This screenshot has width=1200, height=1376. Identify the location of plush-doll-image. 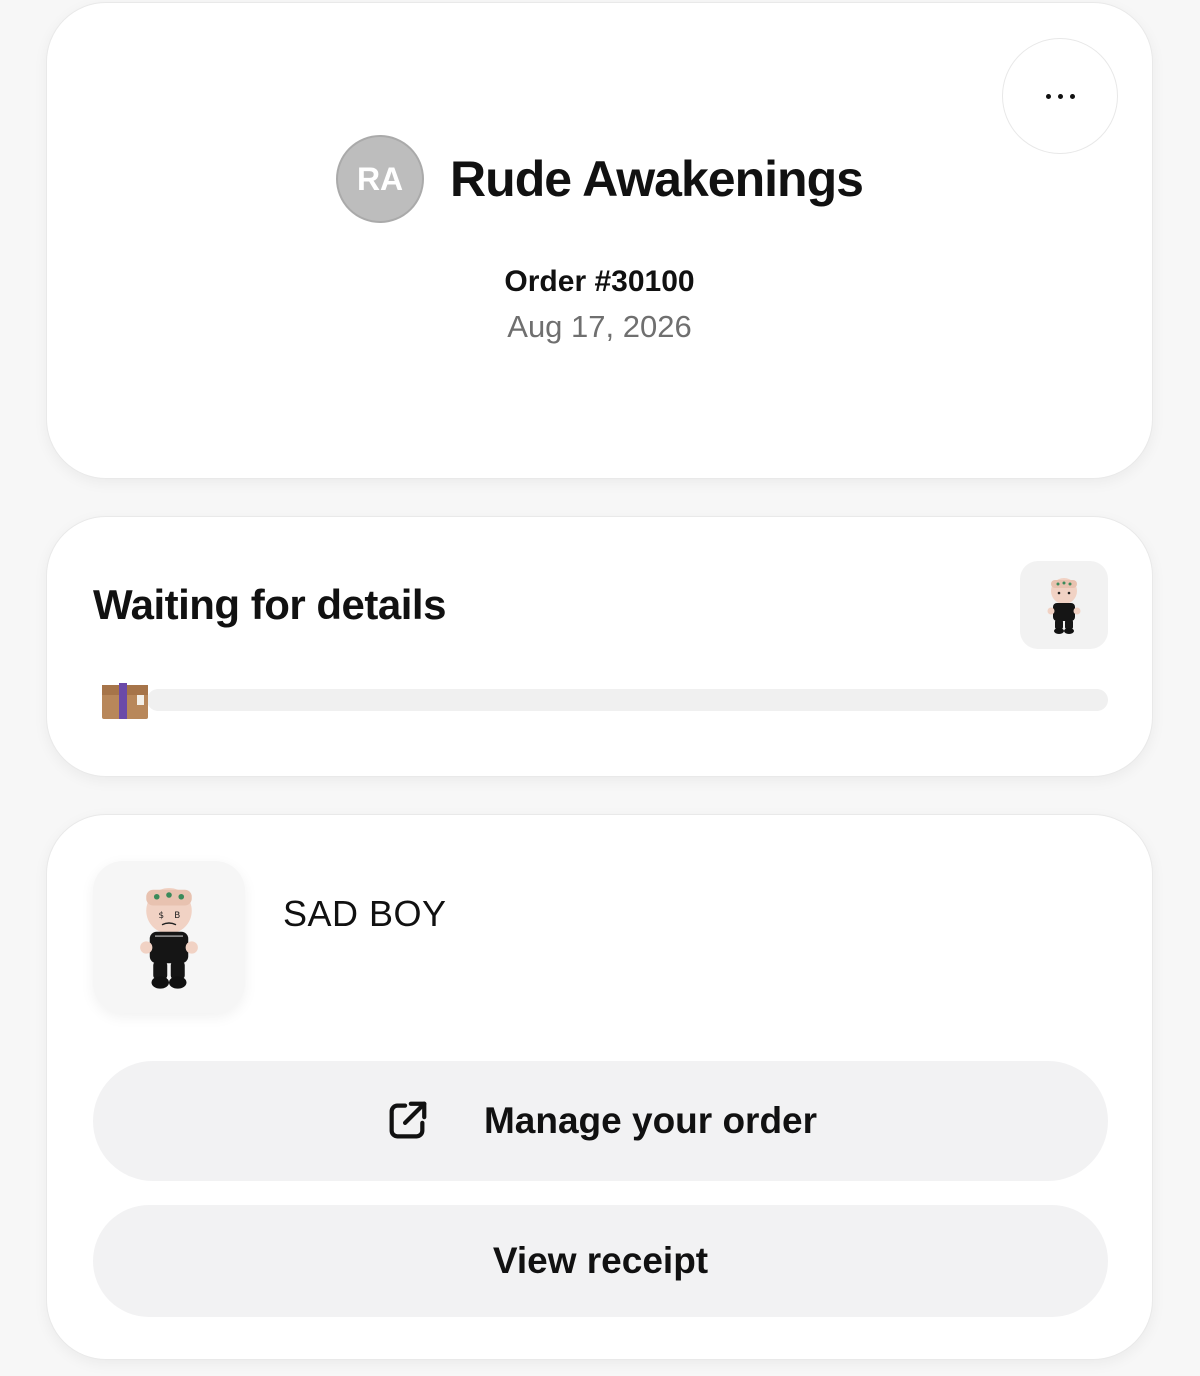
(1064, 606).